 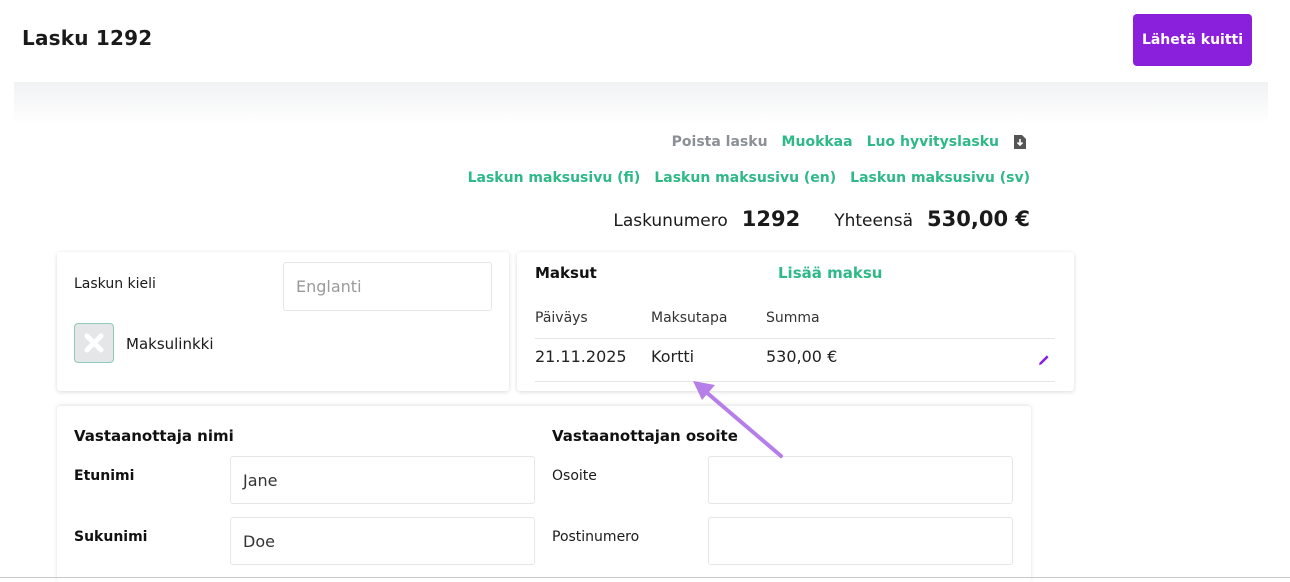 I want to click on invoice-number-label: Laskunumero, so click(x=670, y=221).